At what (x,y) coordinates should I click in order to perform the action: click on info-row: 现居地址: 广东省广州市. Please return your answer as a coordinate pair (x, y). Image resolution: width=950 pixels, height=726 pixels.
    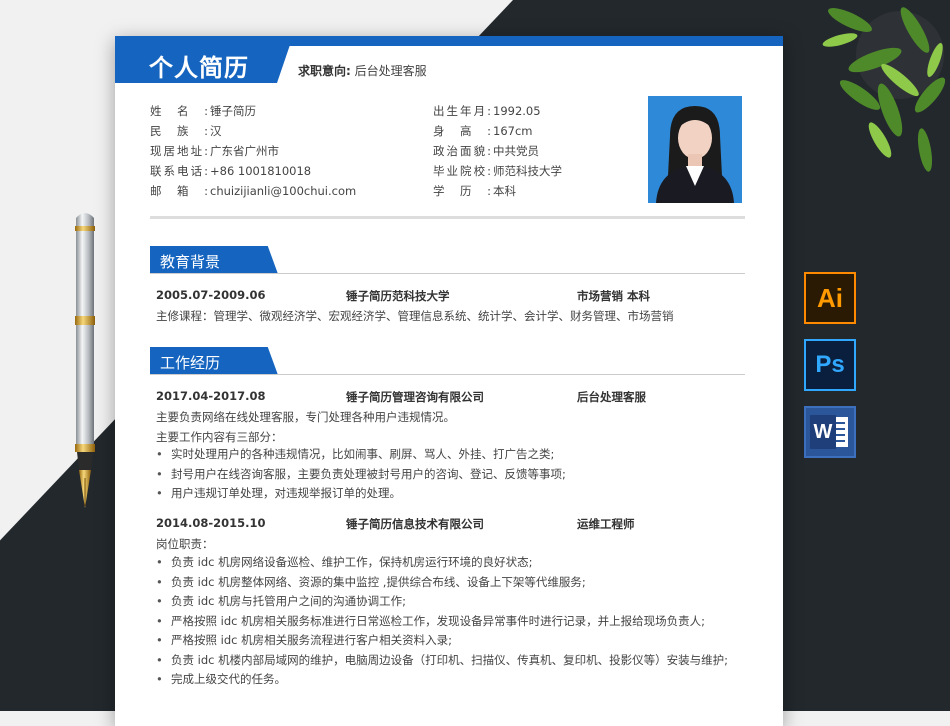
    Looking at the image, I should click on (253, 151).